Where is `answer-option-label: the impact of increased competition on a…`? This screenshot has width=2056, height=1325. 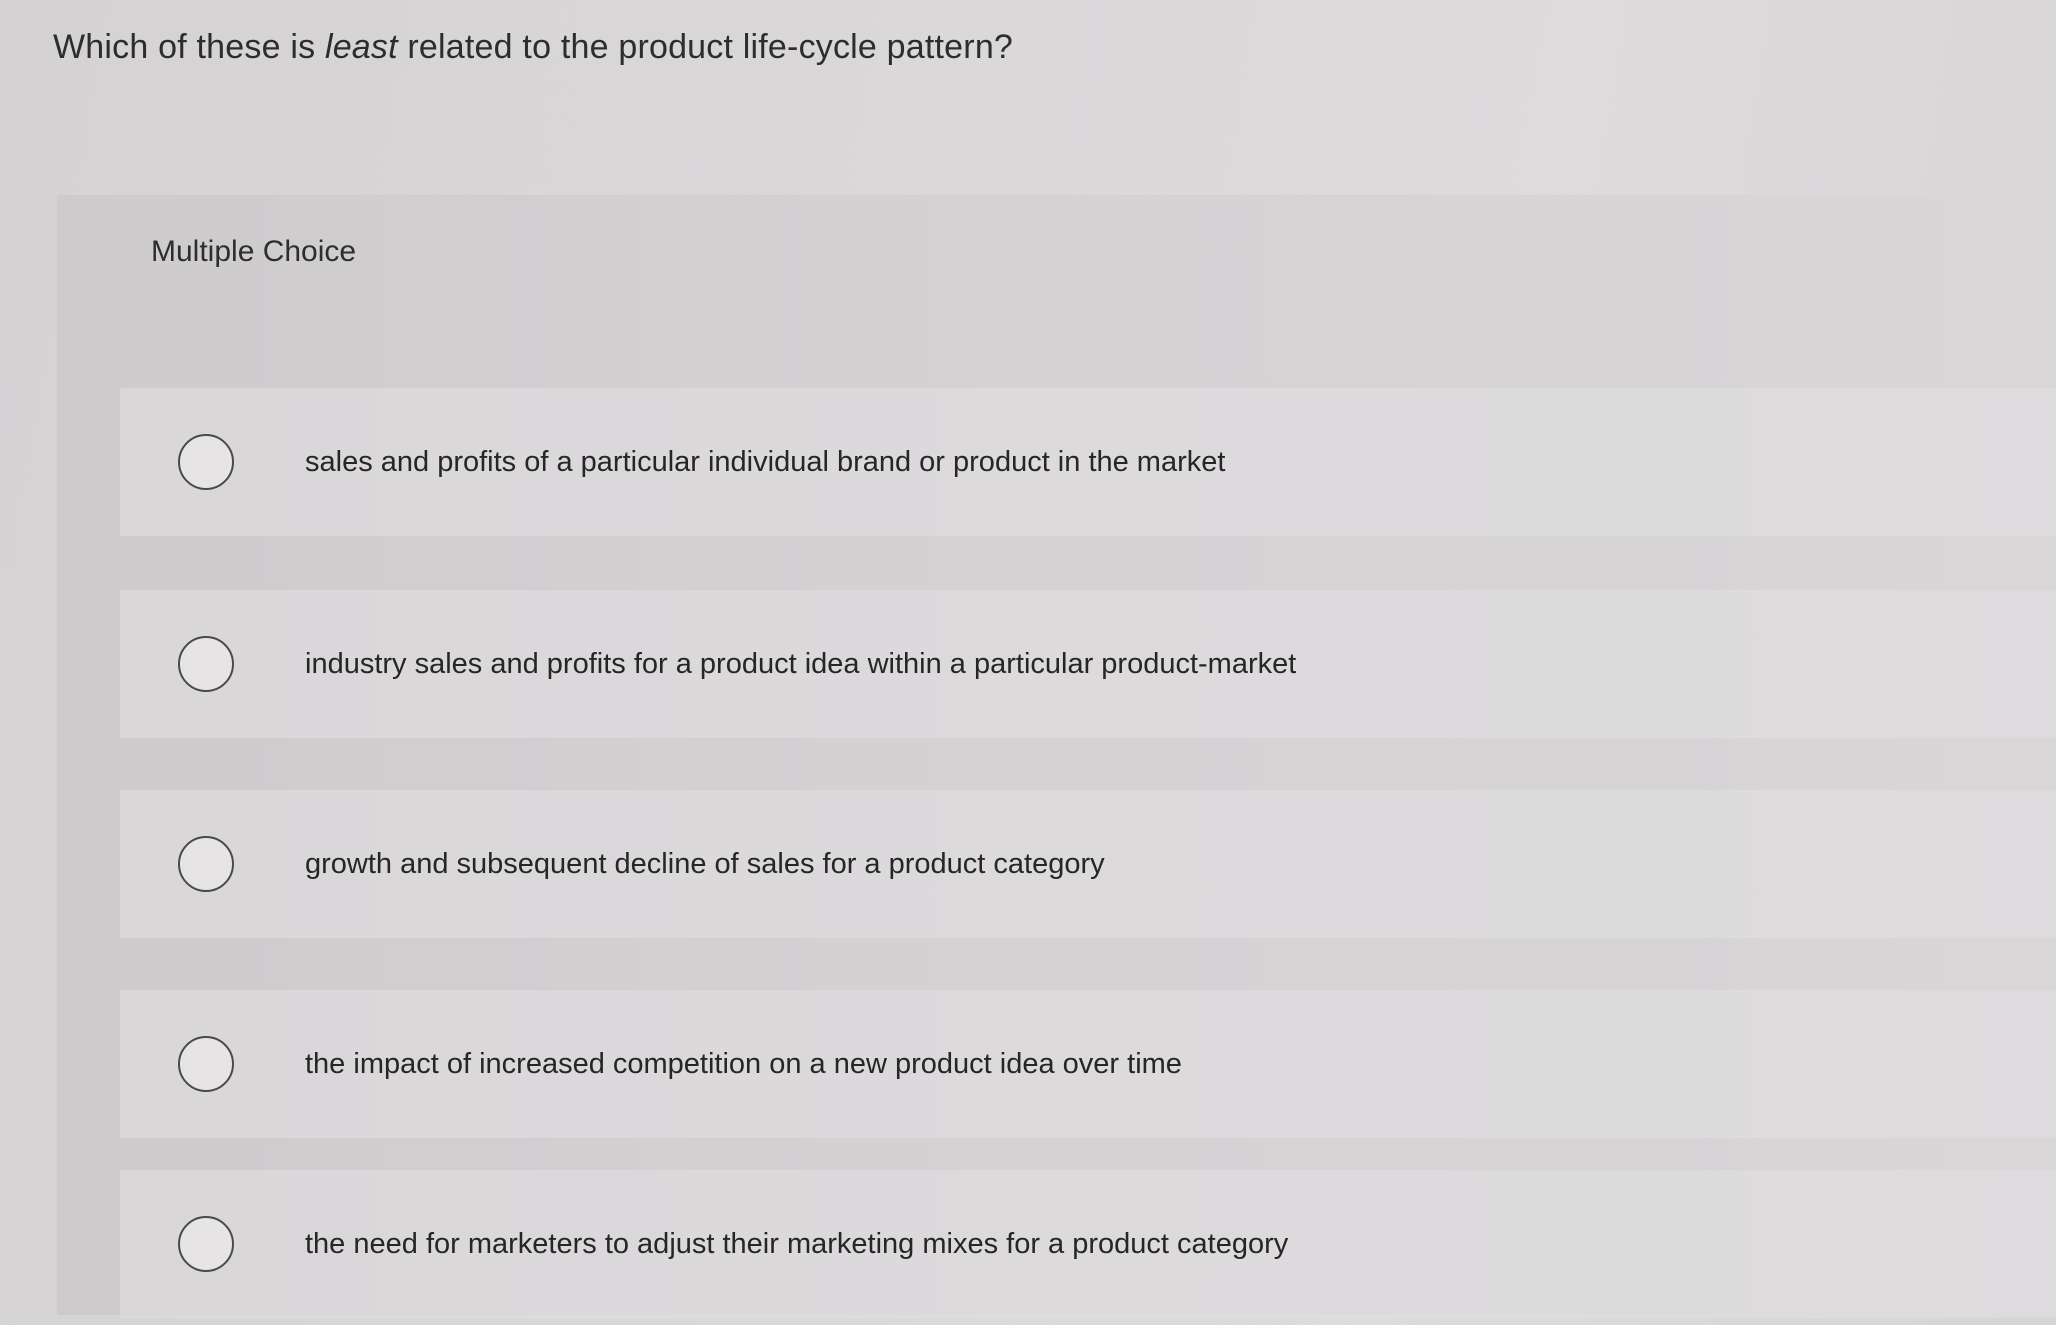
answer-option-label: the impact of increased competition on a… is located at coordinates (743, 1063).